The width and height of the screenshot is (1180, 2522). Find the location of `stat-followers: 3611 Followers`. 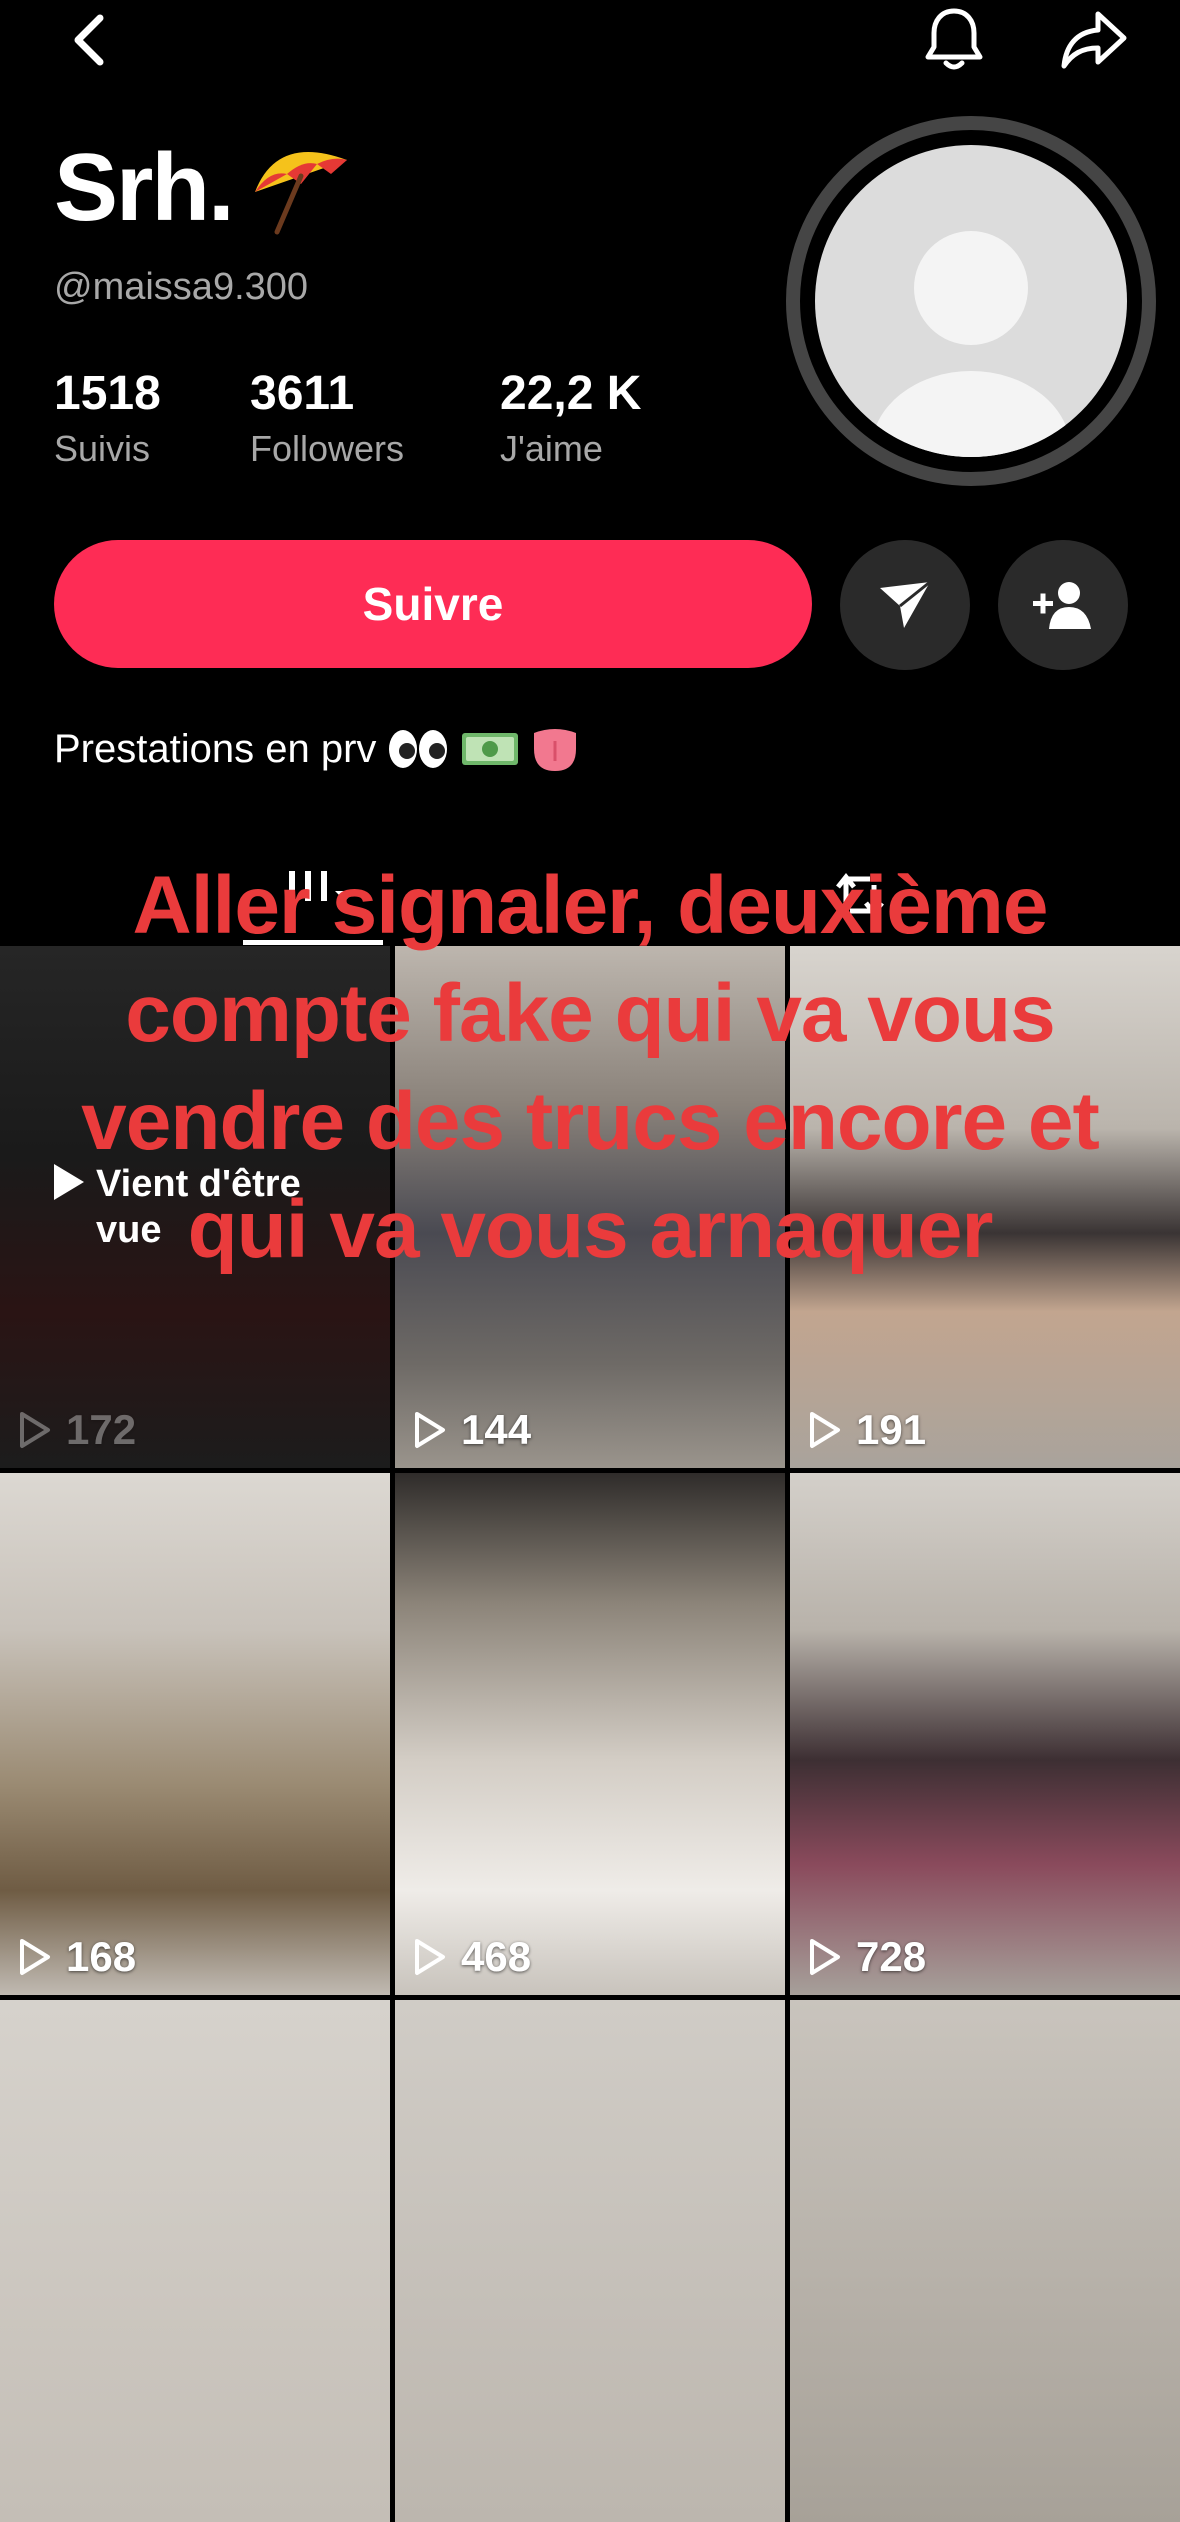

stat-followers: 3611 Followers is located at coordinates (327, 420).